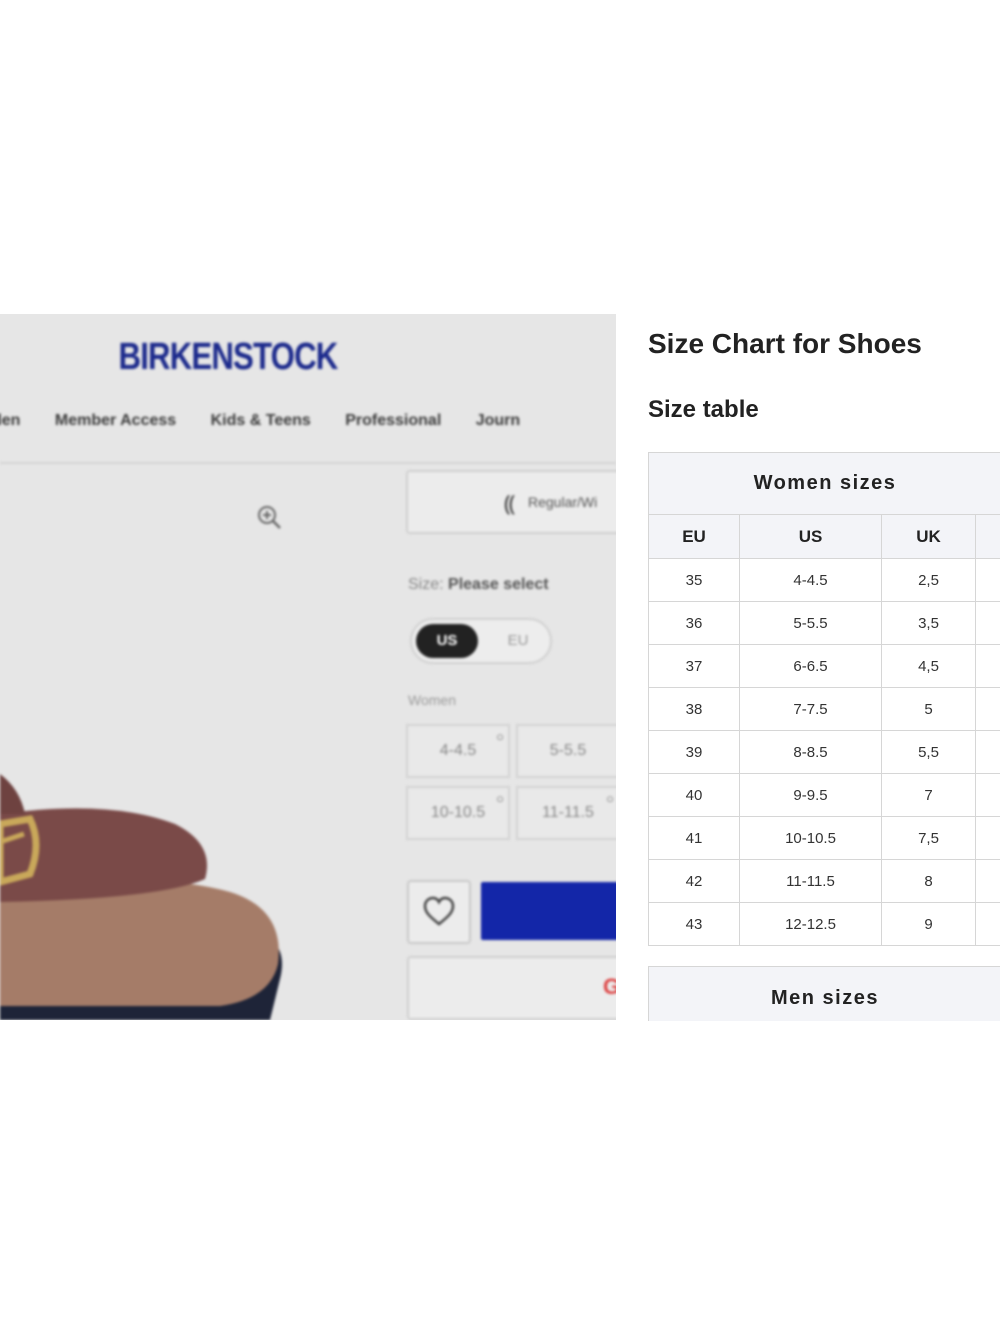 Image resolution: width=1000 pixels, height=1333 pixels. Describe the element at coordinates (811, 881) in the screenshot. I see `table-cell-us: 11-11.5` at that location.